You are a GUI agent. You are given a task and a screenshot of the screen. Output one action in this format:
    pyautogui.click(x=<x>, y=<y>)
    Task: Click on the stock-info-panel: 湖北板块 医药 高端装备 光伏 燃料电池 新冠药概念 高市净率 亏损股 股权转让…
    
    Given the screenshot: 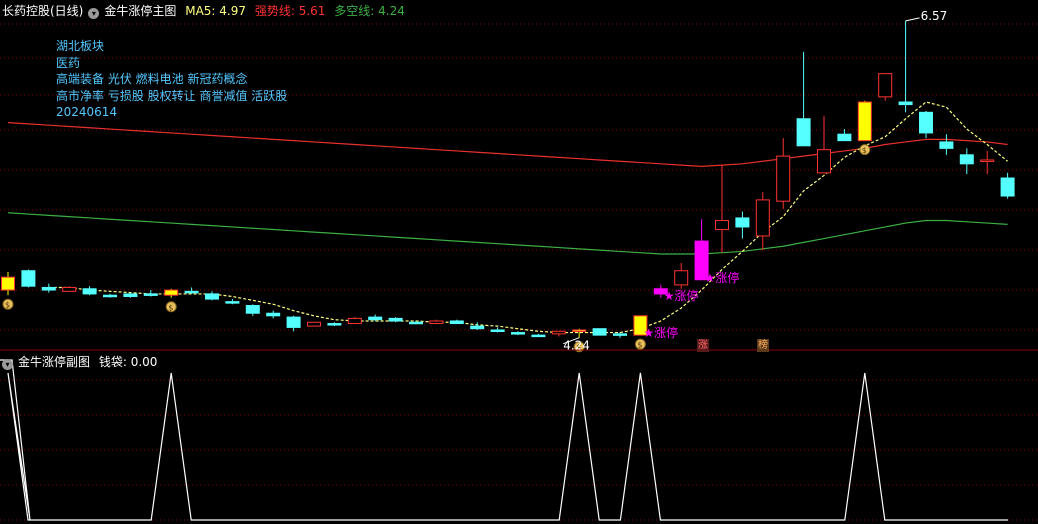 What is the action you would take?
    pyautogui.click(x=171, y=79)
    